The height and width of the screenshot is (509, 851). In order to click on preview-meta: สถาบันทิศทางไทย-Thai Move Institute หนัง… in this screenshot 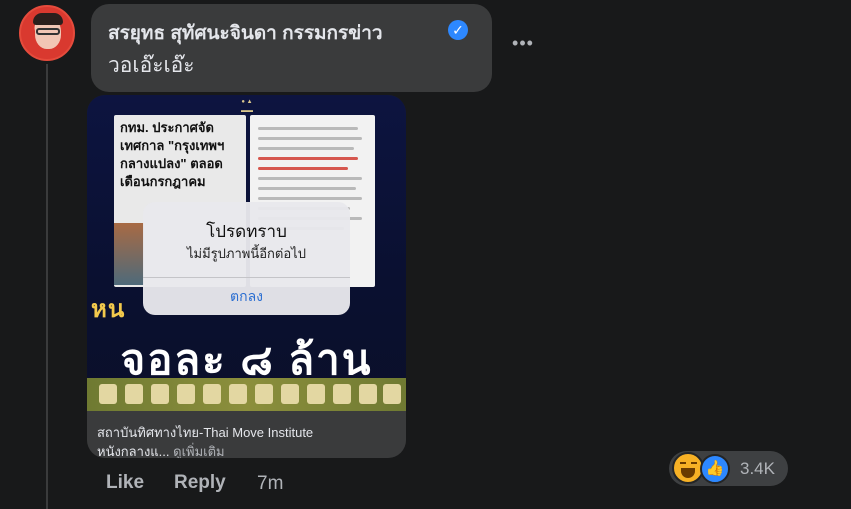, I will do `click(246, 434)`.